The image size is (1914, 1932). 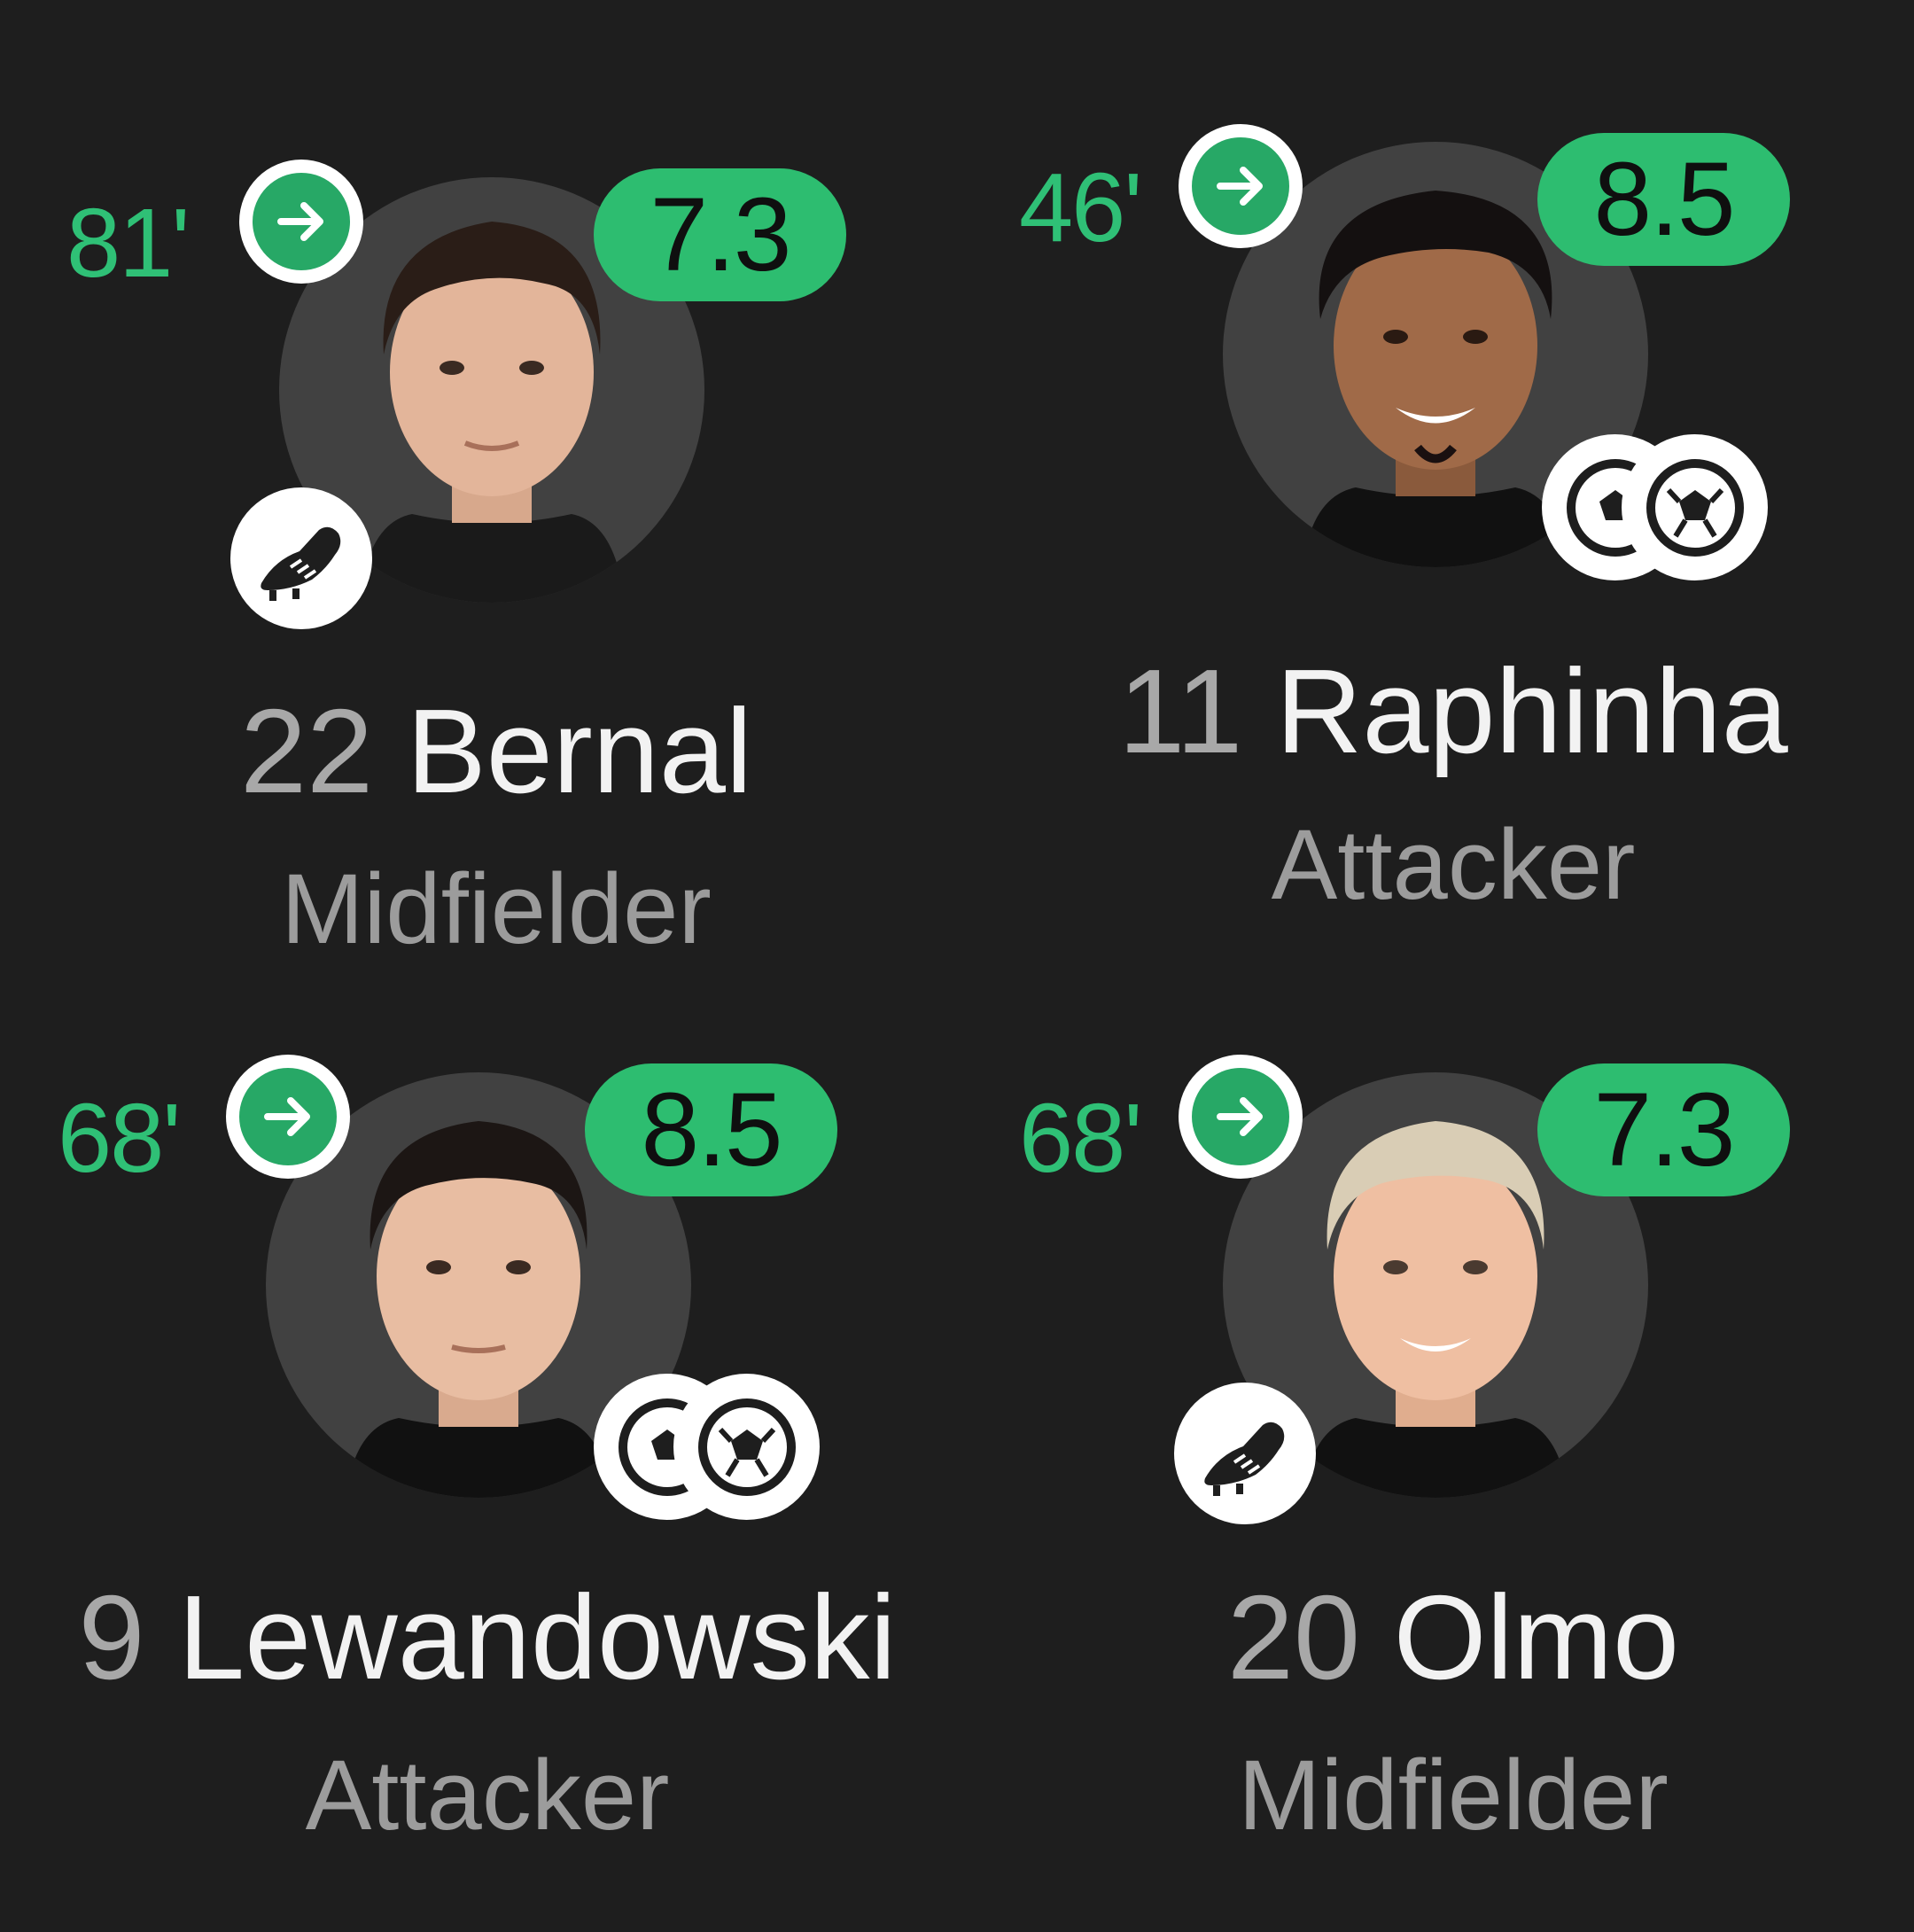 What do you see at coordinates (128, 244) in the screenshot?
I see `substitution-minute: 81'` at bounding box center [128, 244].